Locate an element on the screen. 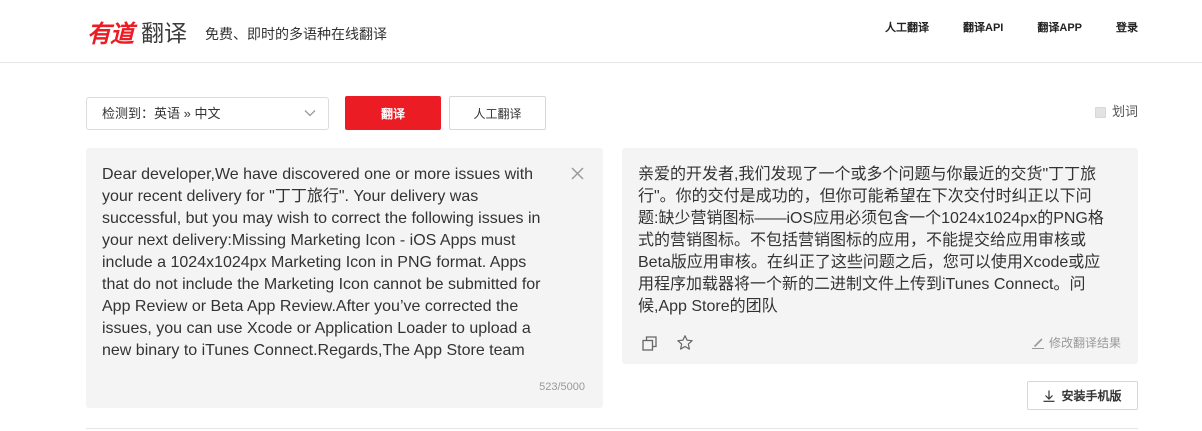 This screenshot has width=1202, height=431. char-count: 523/5000 is located at coordinates (562, 387).